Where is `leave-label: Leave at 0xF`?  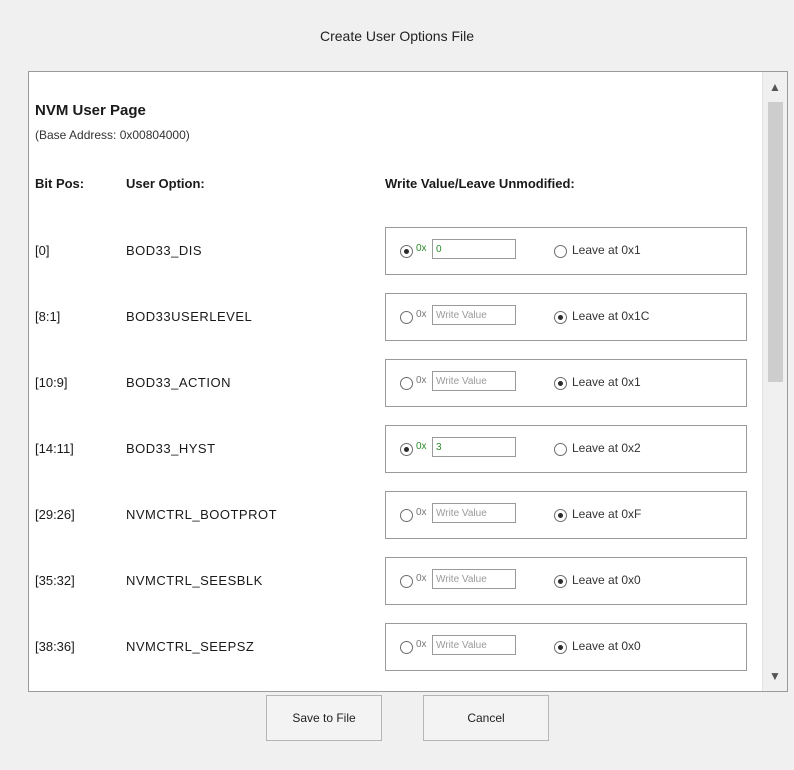 leave-label: Leave at 0xF is located at coordinates (607, 514).